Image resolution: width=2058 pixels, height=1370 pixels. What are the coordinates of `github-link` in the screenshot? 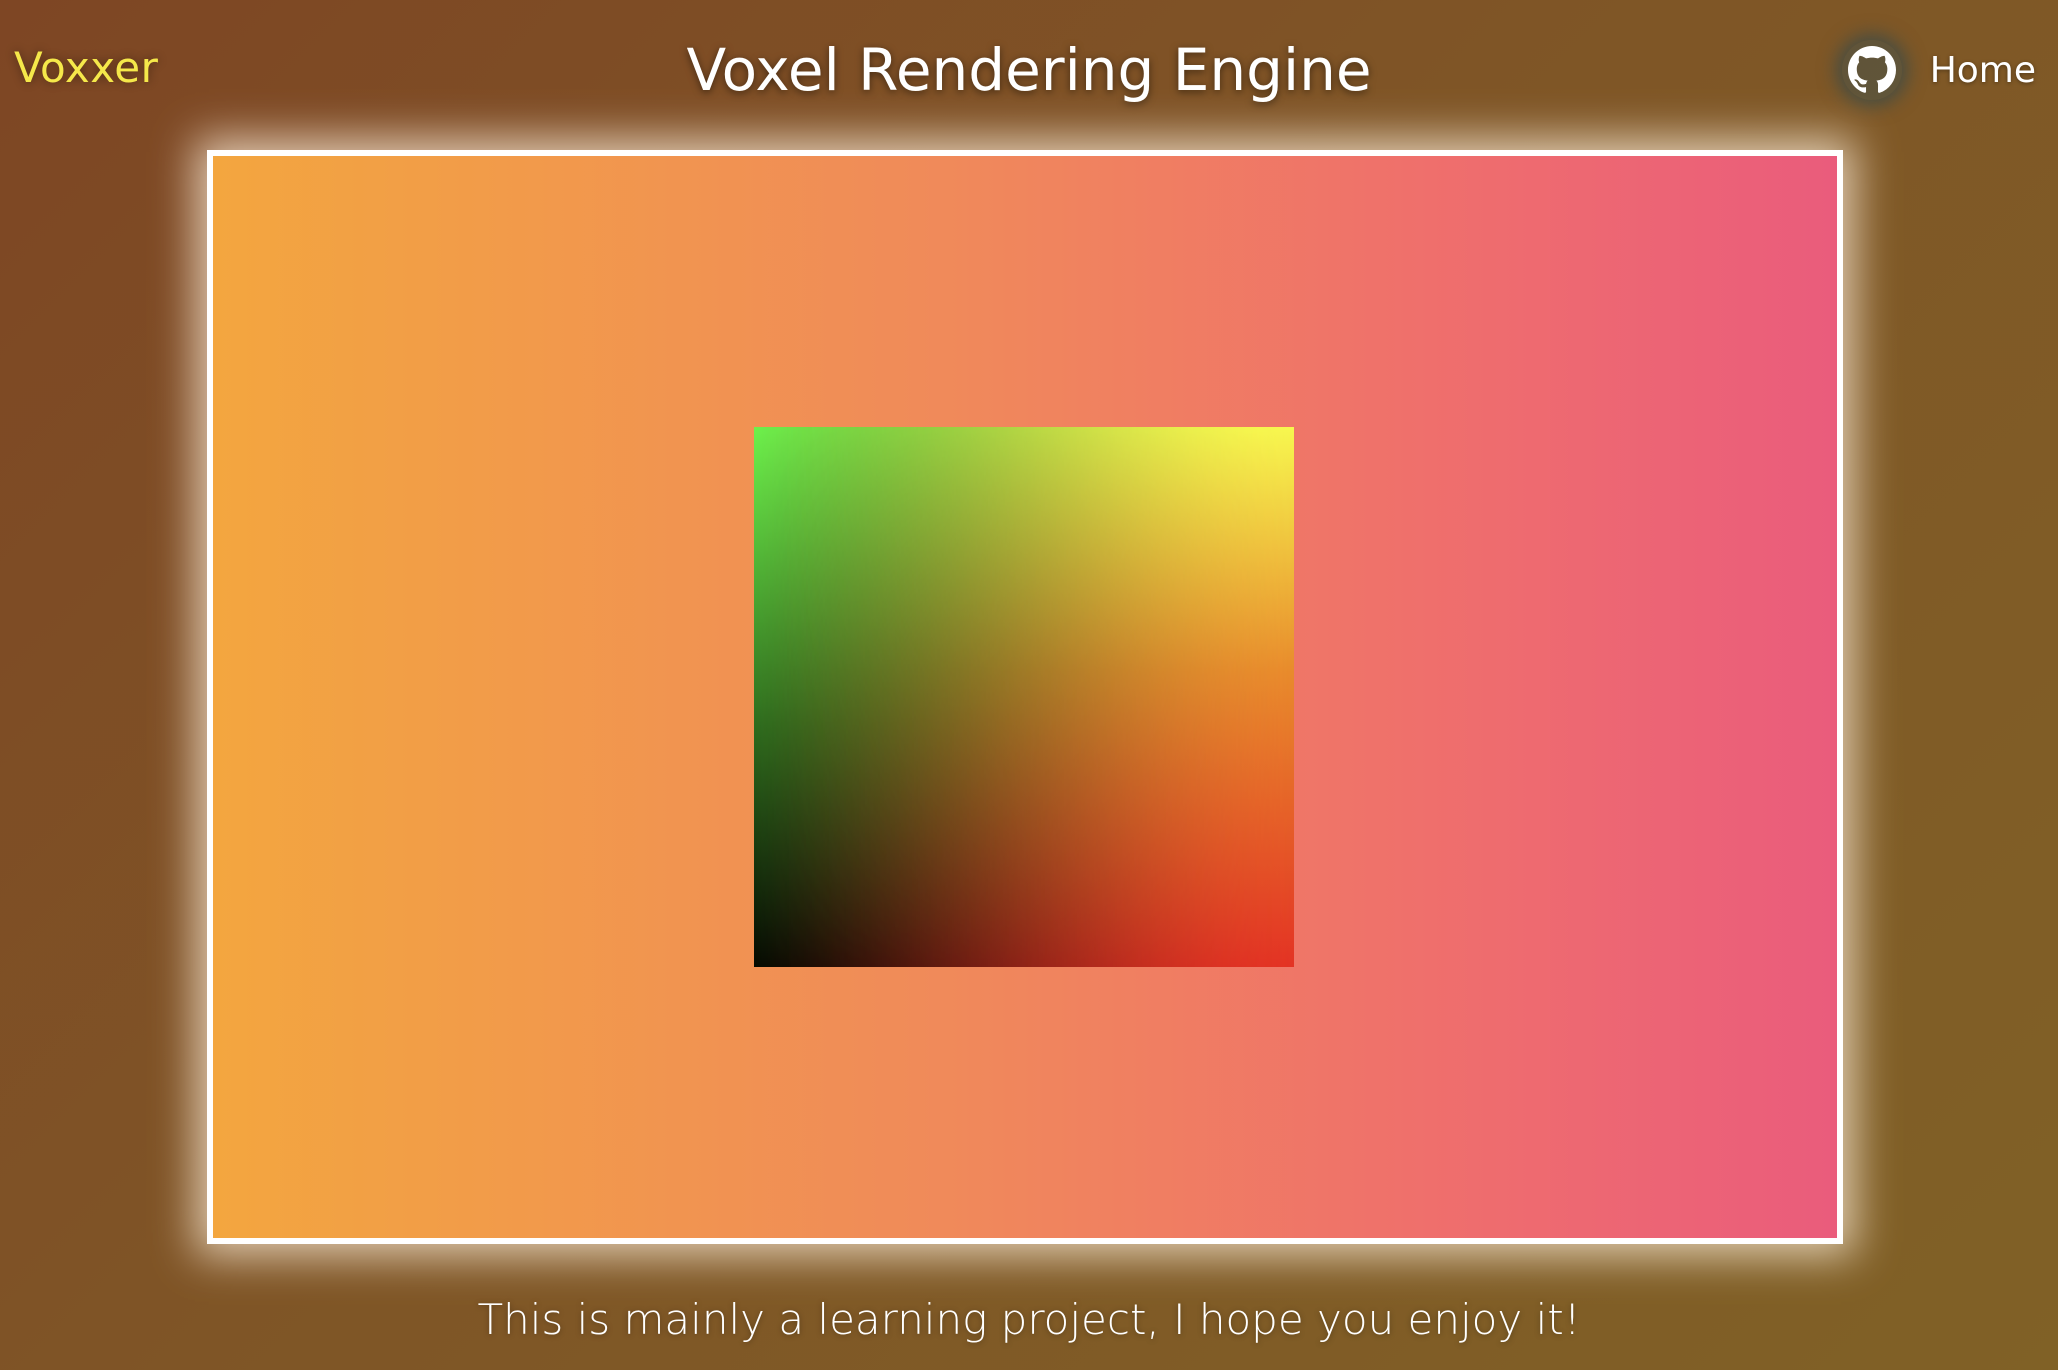 It's located at (1871, 70).